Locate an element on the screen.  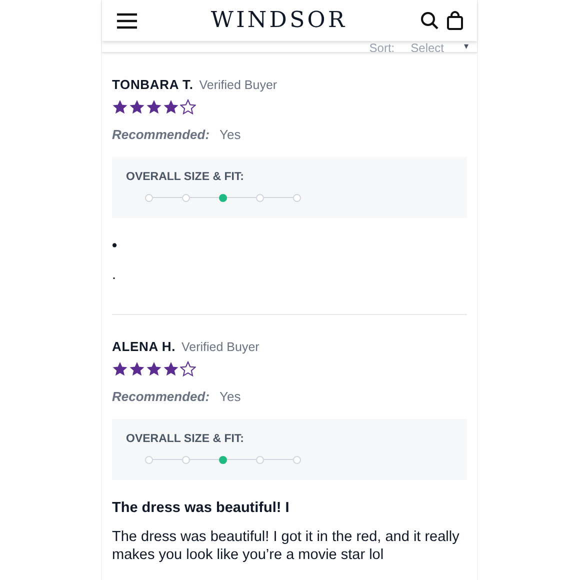
review-text: The dress was beautiful! I got it in the red, and it really makes you look like you’re a movie star lol is located at coordinates (286, 546).